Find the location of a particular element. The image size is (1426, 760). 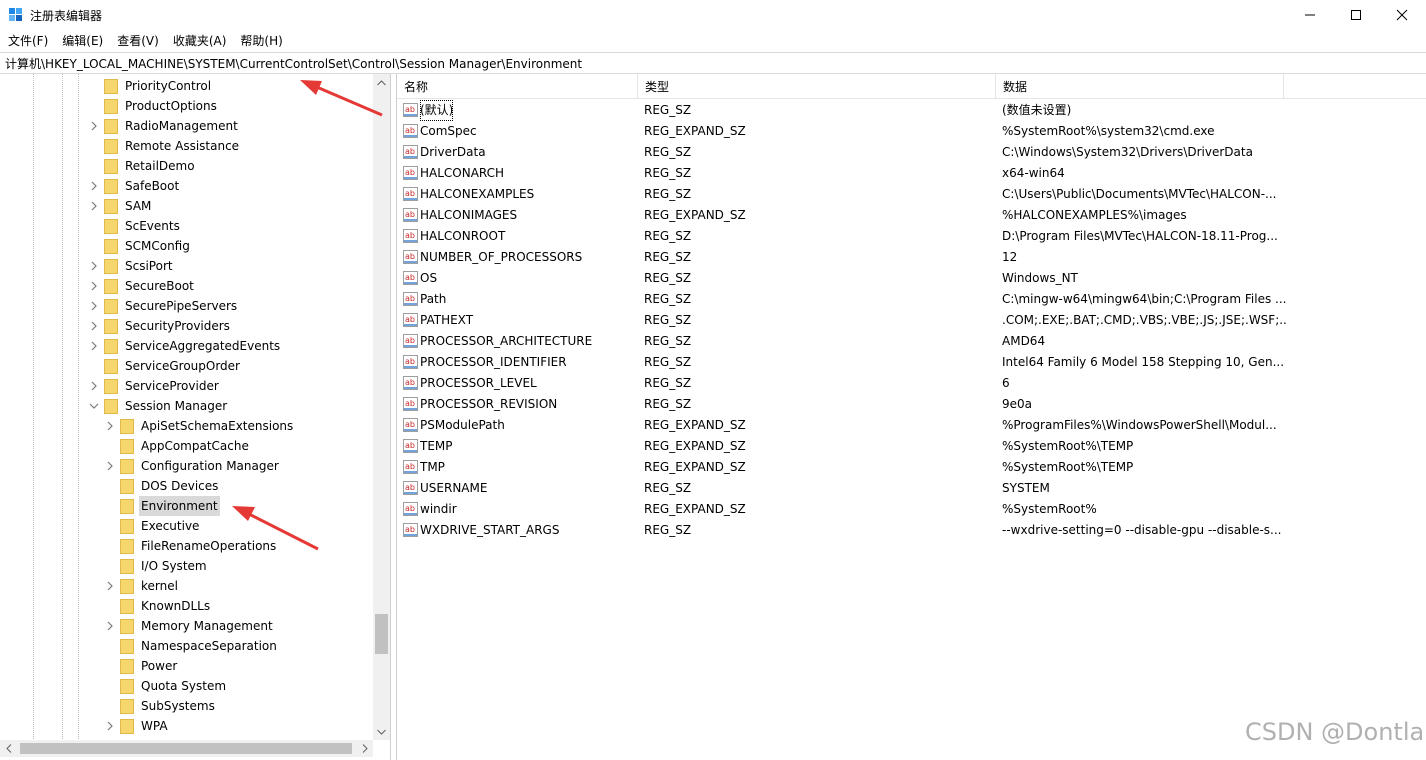

value-row: ab HALCONARCH REG_SZ x64-win64 is located at coordinates (911, 173).